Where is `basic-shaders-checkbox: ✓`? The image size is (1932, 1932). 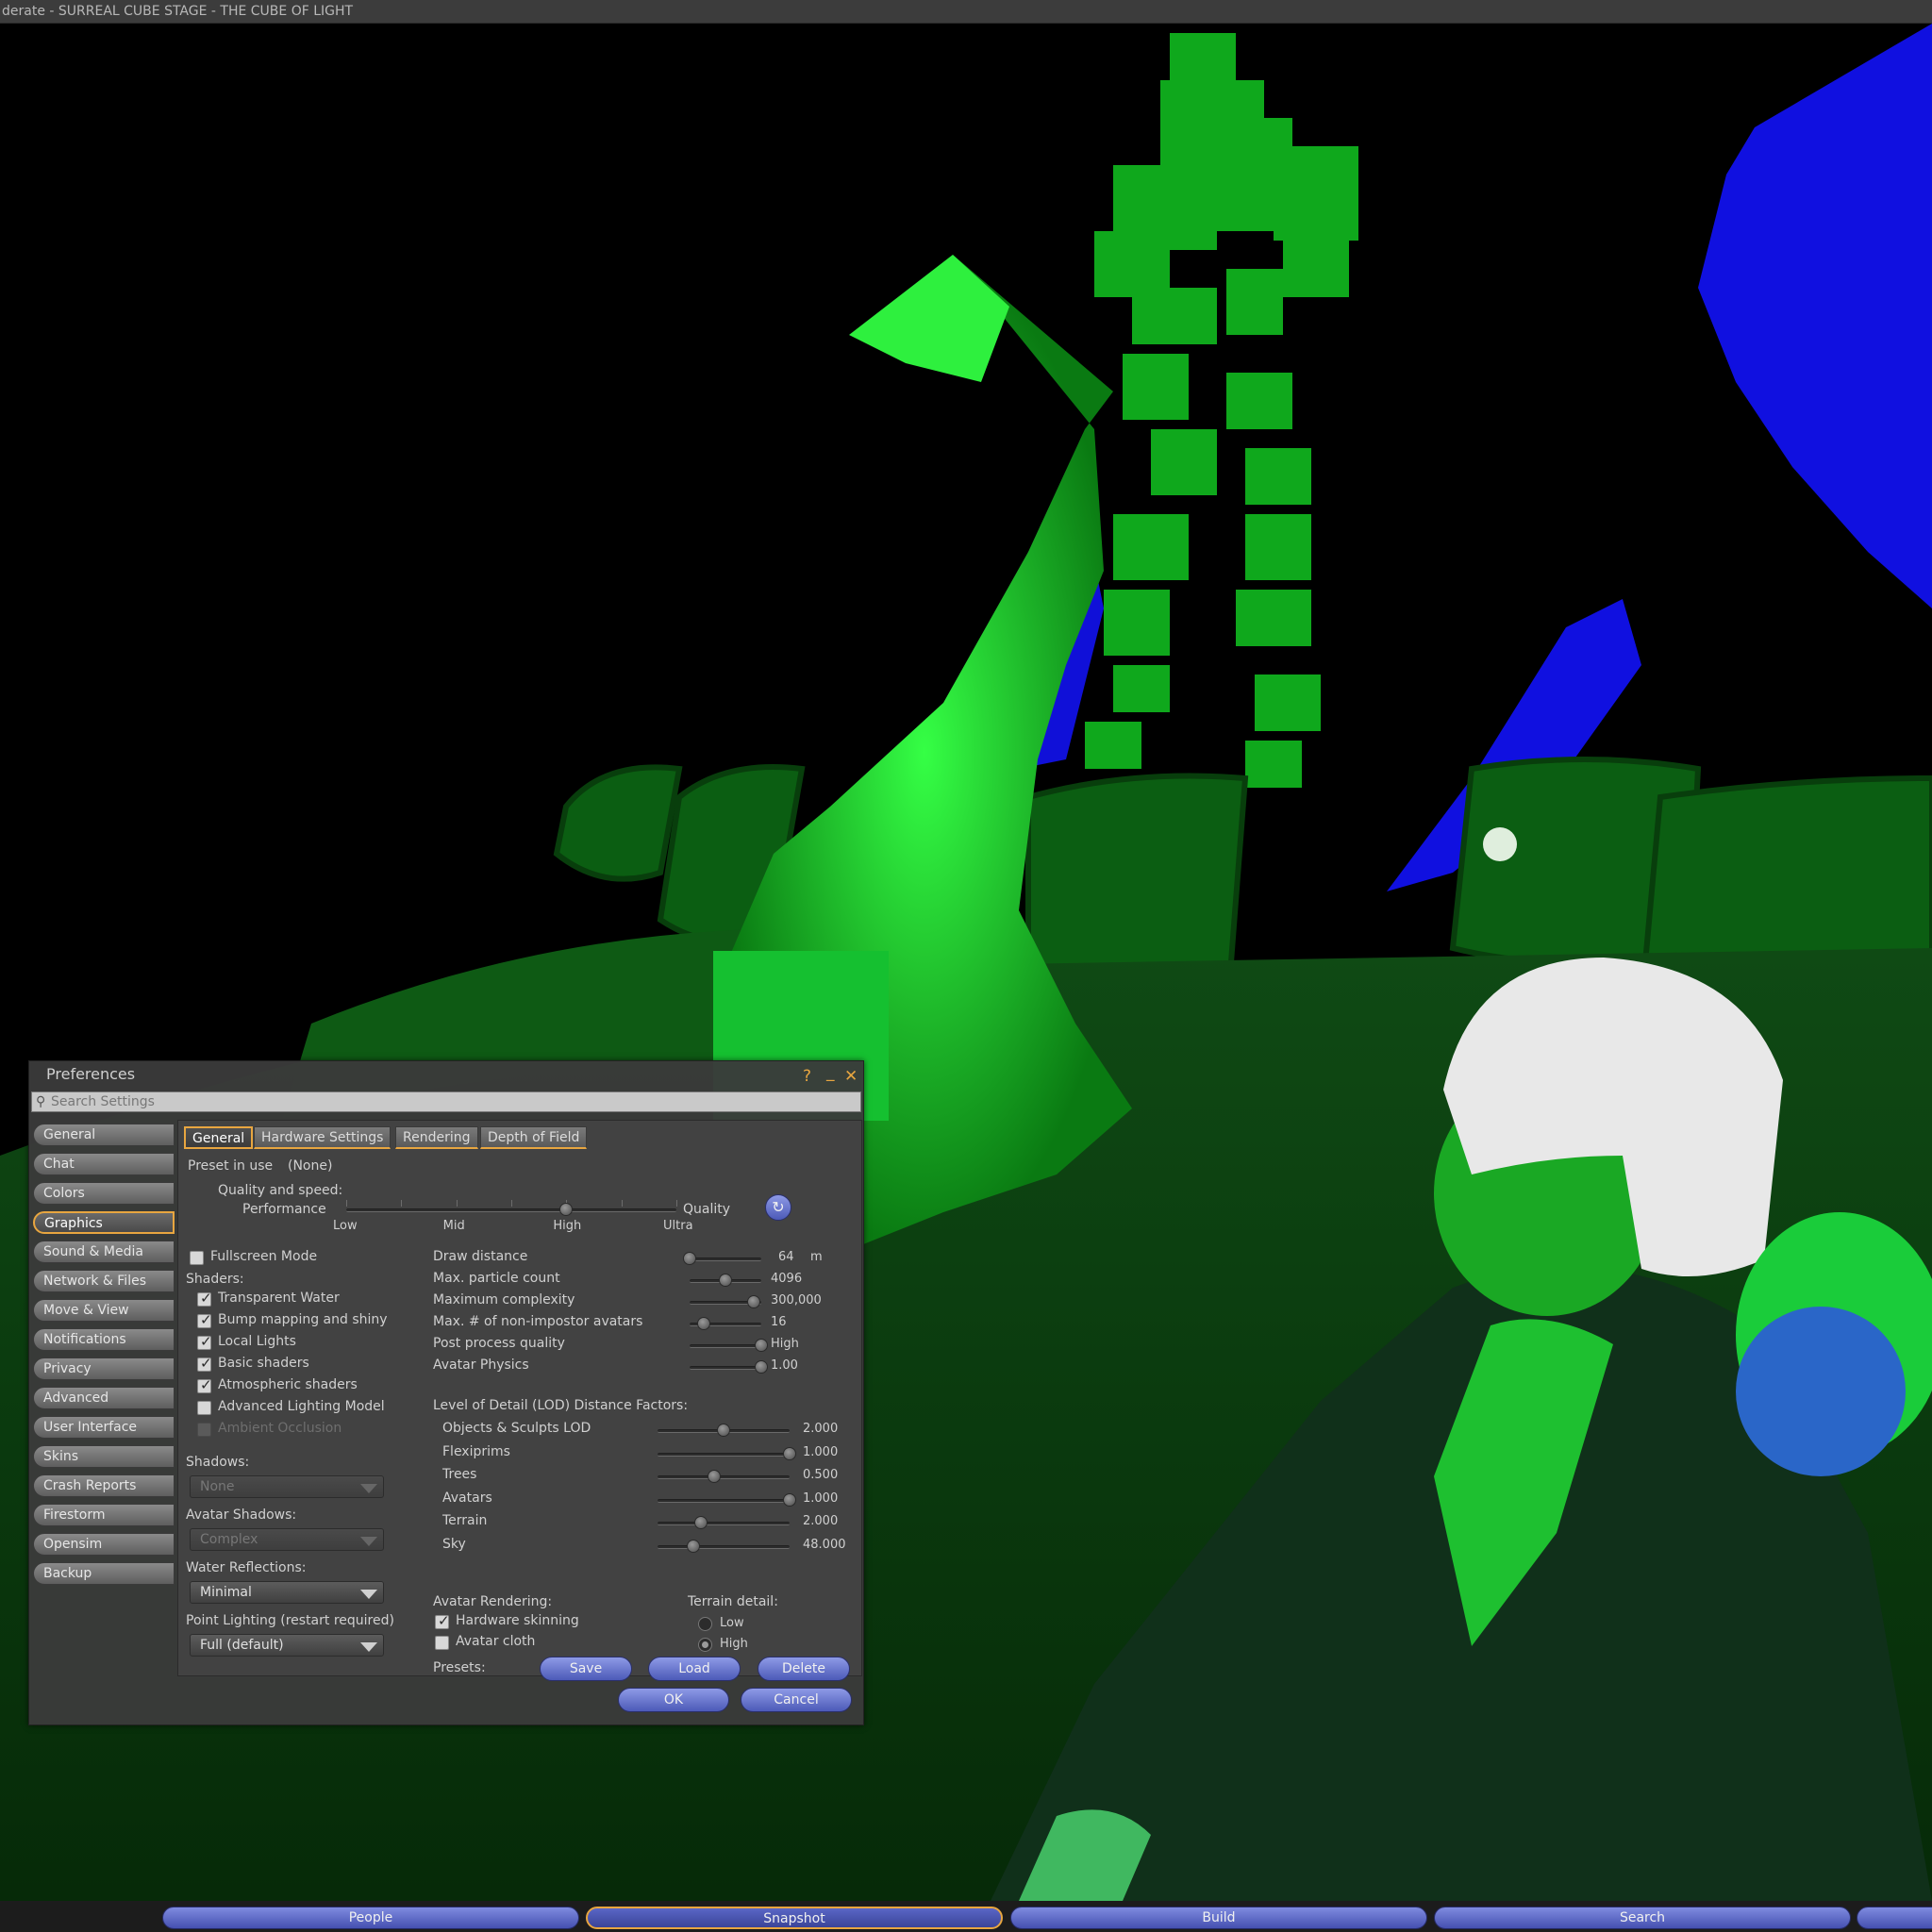
basic-shaders-checkbox: ✓ is located at coordinates (205, 1363).